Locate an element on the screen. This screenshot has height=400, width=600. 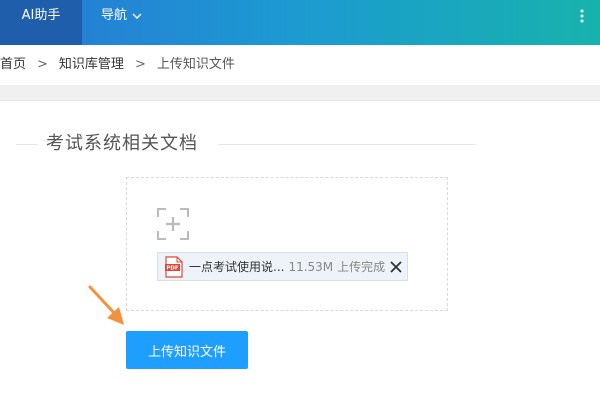
more-vertical-icon is located at coordinates (582, 16).